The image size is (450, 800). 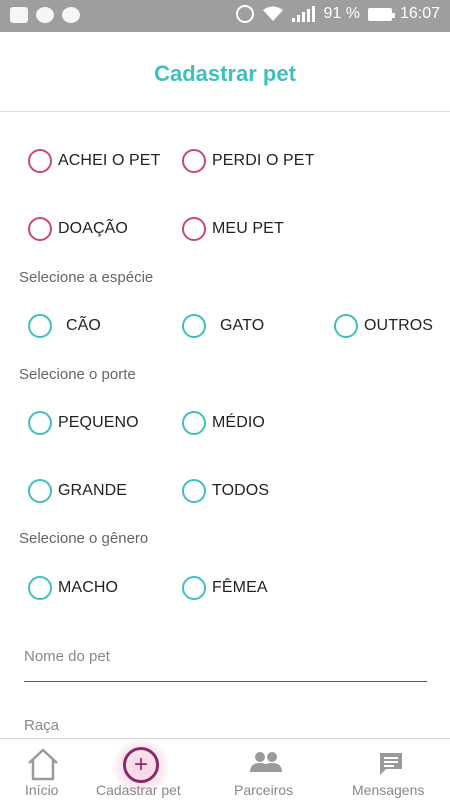 I want to click on size-section-label: Selecione o porte, so click(x=77, y=374).